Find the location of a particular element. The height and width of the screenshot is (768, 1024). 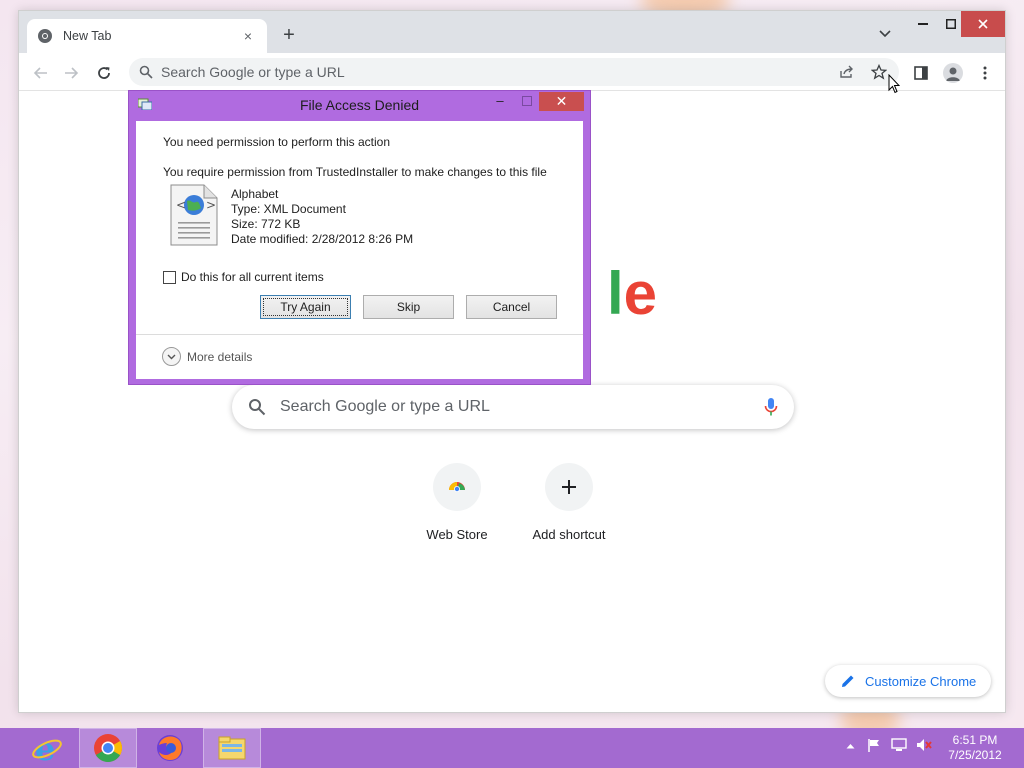

customize-chrome-label: Customize Chrome is located at coordinates (921, 681).